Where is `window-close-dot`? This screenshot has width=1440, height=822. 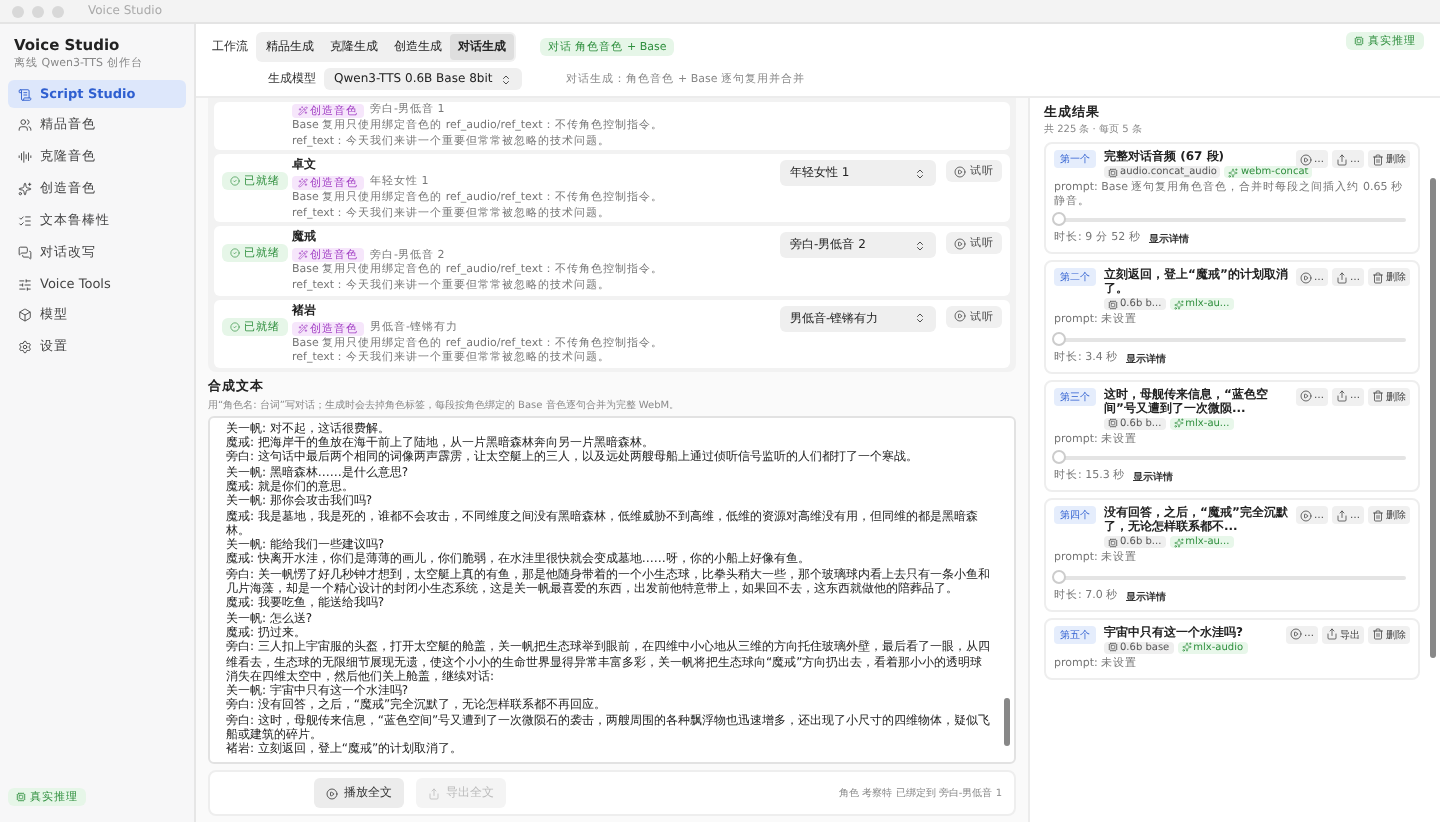
window-close-dot is located at coordinates (18, 11).